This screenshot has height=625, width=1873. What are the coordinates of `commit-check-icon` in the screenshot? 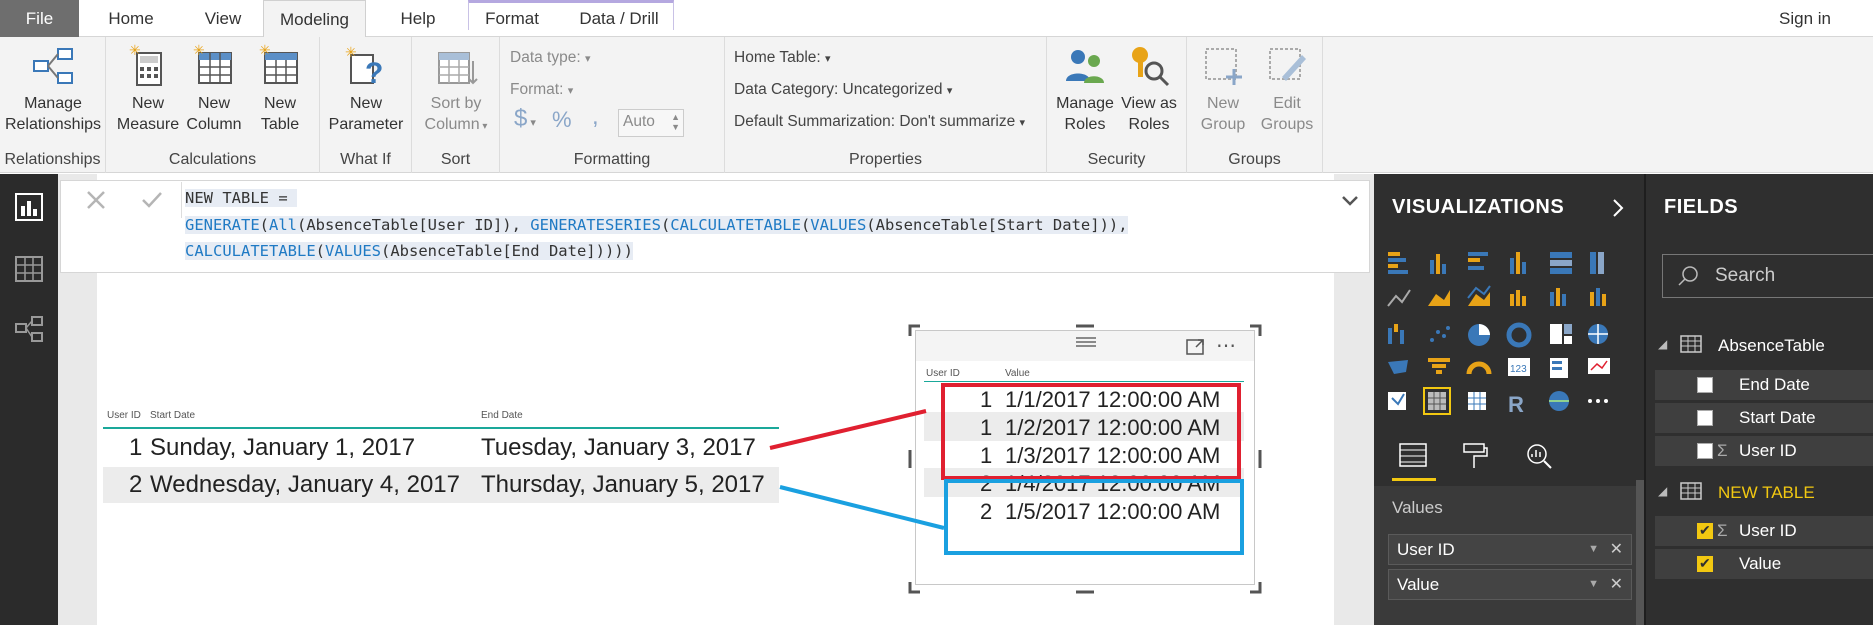 It's located at (152, 200).